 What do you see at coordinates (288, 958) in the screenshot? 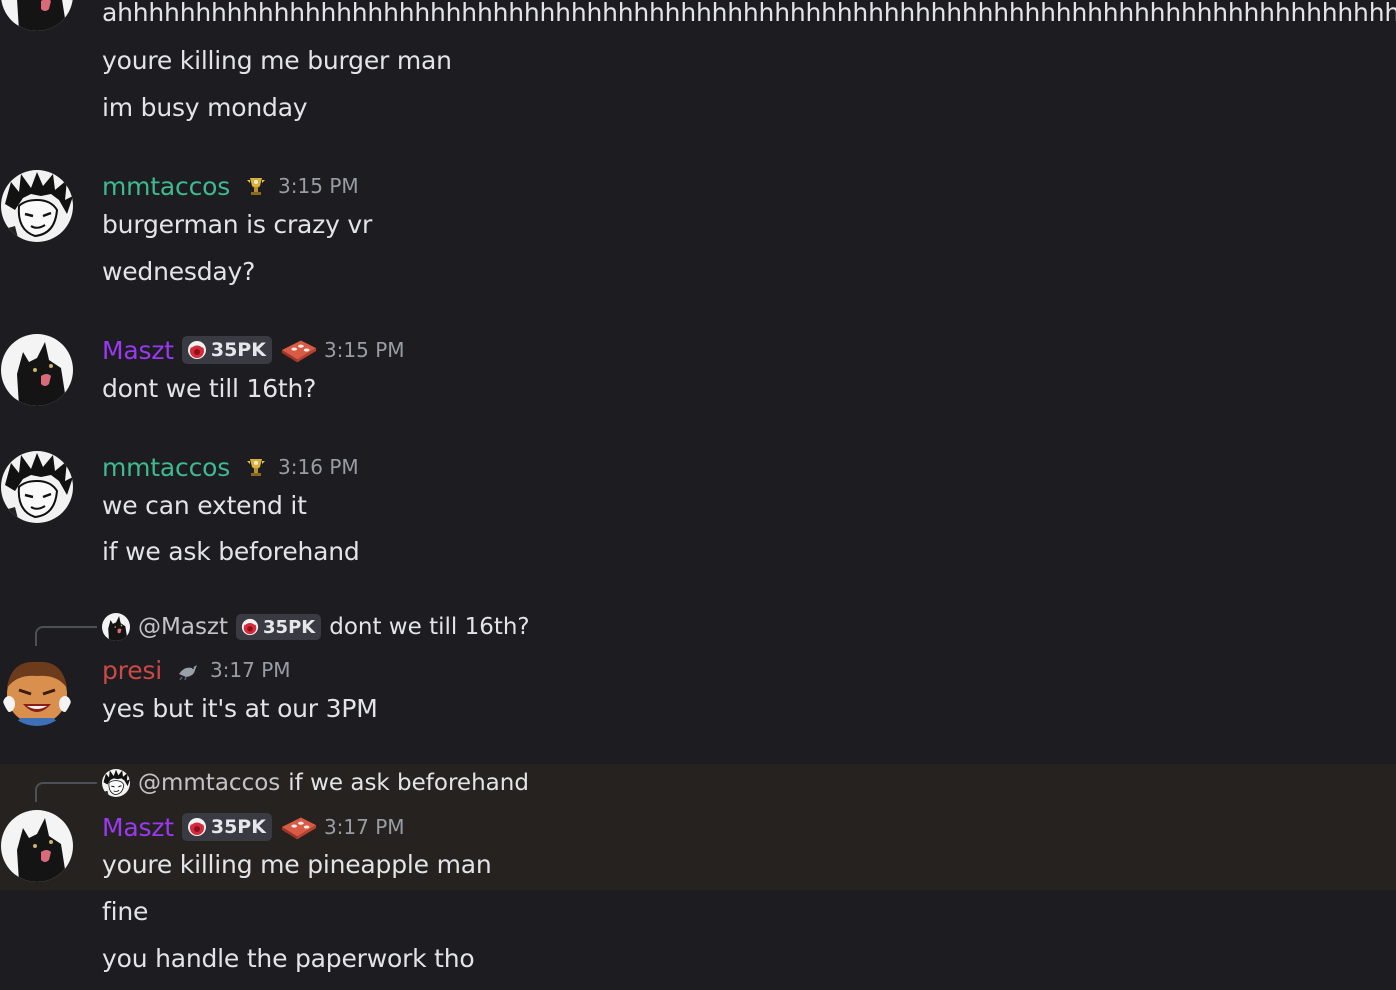
I see `message-line: you handle the paperwork tho` at bounding box center [288, 958].